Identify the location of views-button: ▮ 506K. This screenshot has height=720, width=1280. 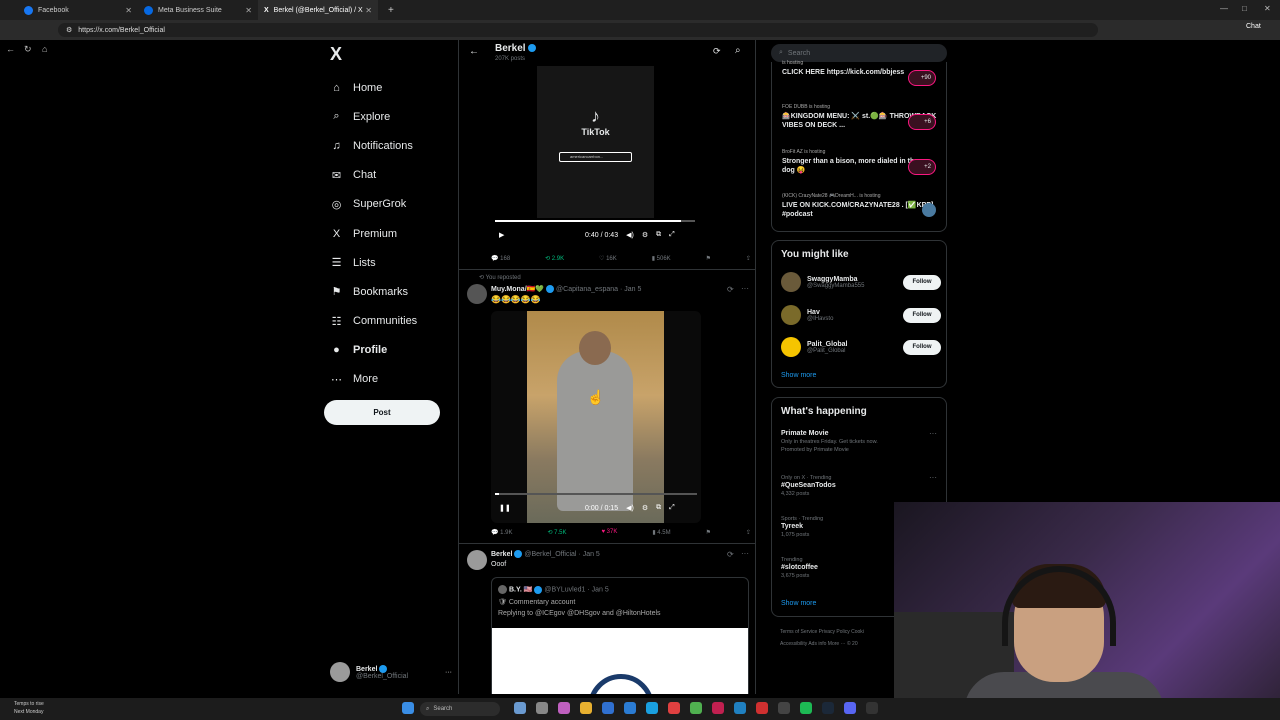
(661, 258).